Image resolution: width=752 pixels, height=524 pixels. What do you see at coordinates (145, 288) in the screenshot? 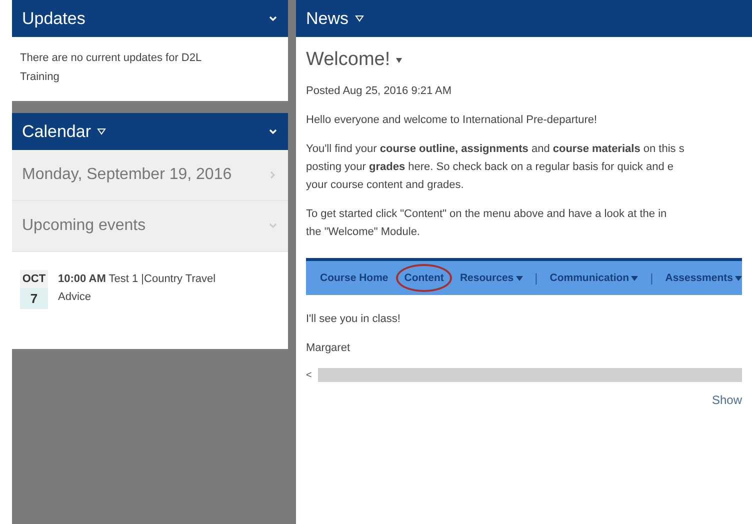
I see `event-text: 10:00 AM Test 1 |Country Travel Advice` at bounding box center [145, 288].